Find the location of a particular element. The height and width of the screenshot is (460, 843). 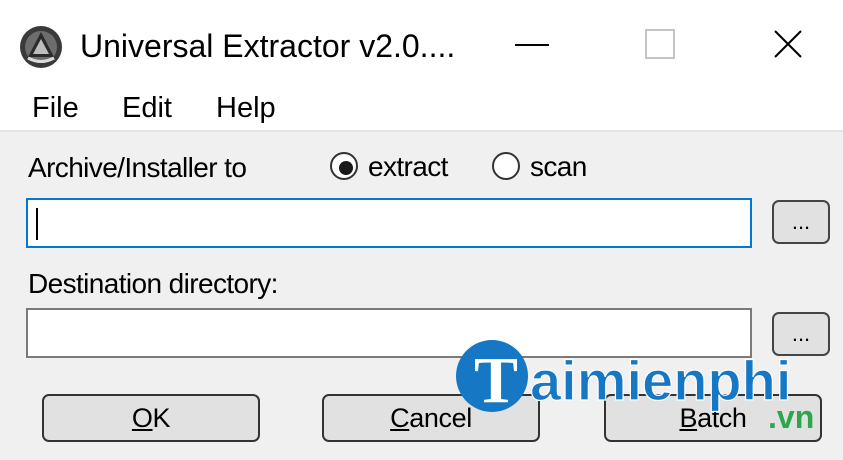

radio-scan: scan is located at coordinates (547, 168).